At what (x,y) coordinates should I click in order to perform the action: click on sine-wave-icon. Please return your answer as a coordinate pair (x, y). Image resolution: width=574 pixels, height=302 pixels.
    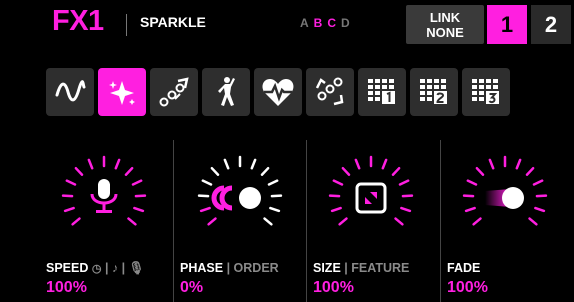
    Looking at the image, I should click on (70, 91).